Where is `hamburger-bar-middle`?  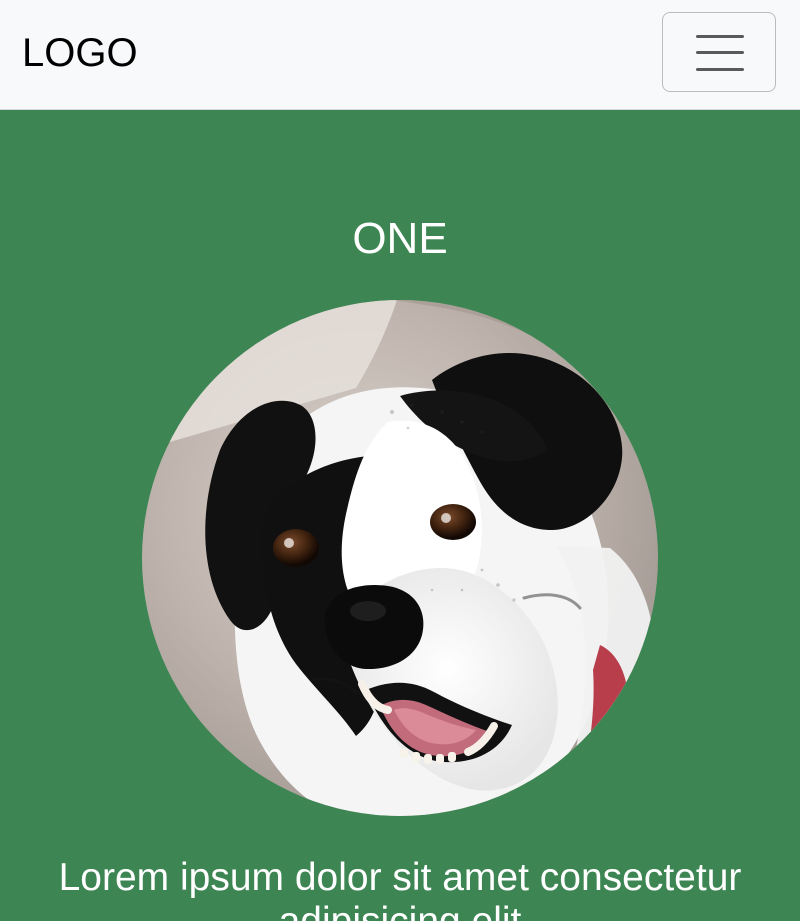 hamburger-bar-middle is located at coordinates (720, 52).